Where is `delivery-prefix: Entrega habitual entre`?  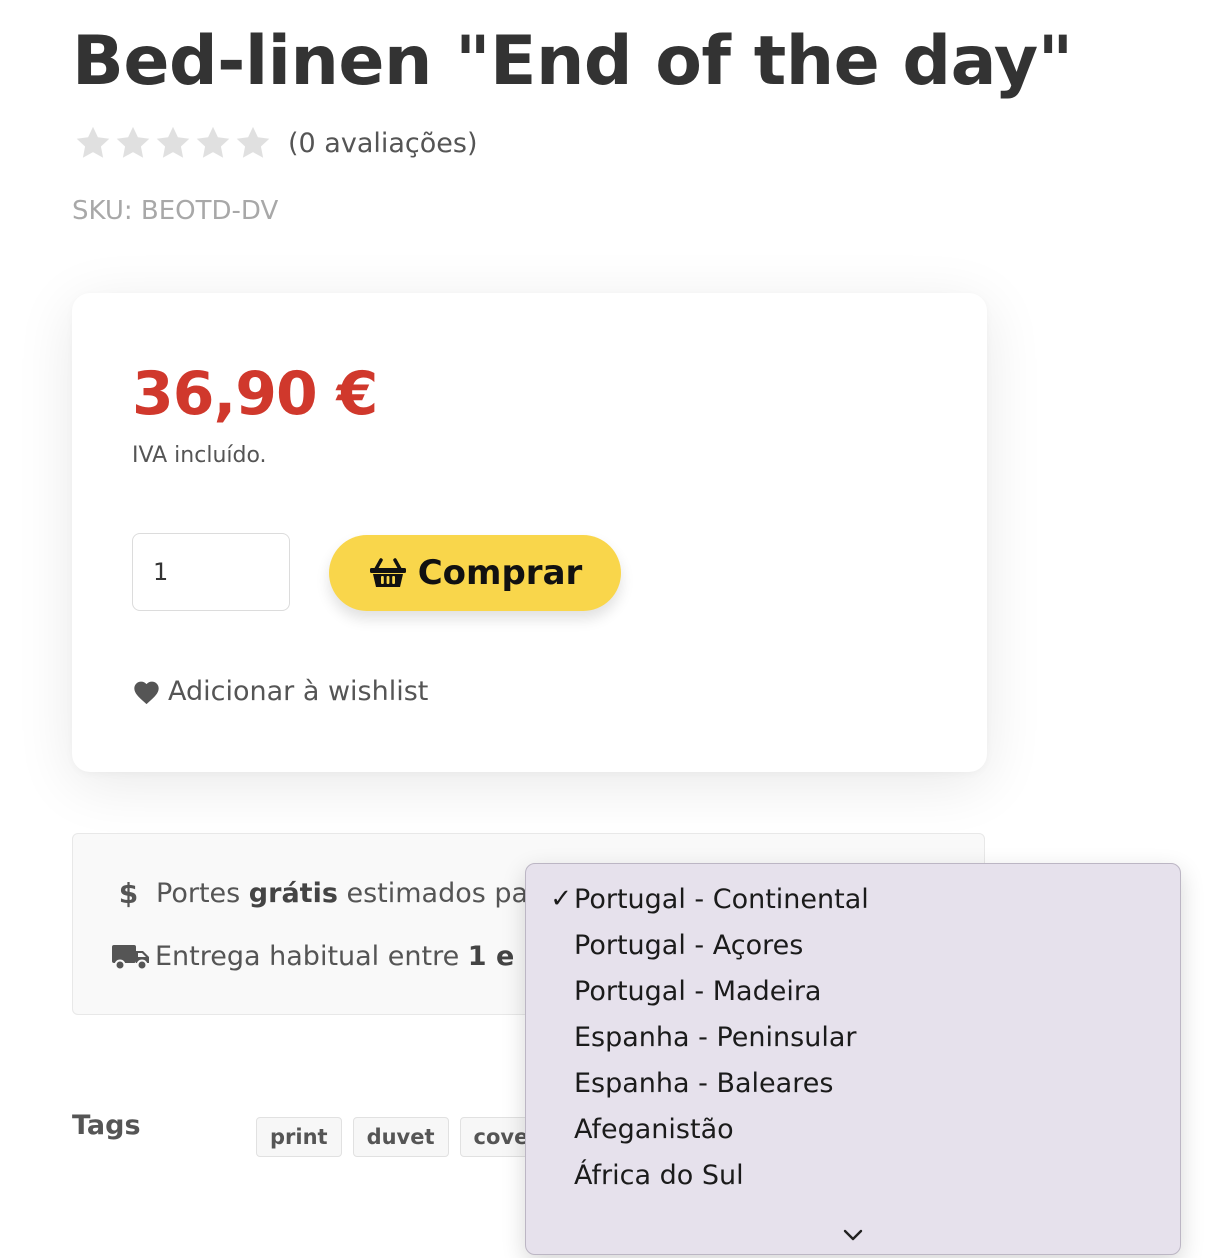 delivery-prefix: Entrega habitual entre is located at coordinates (311, 956).